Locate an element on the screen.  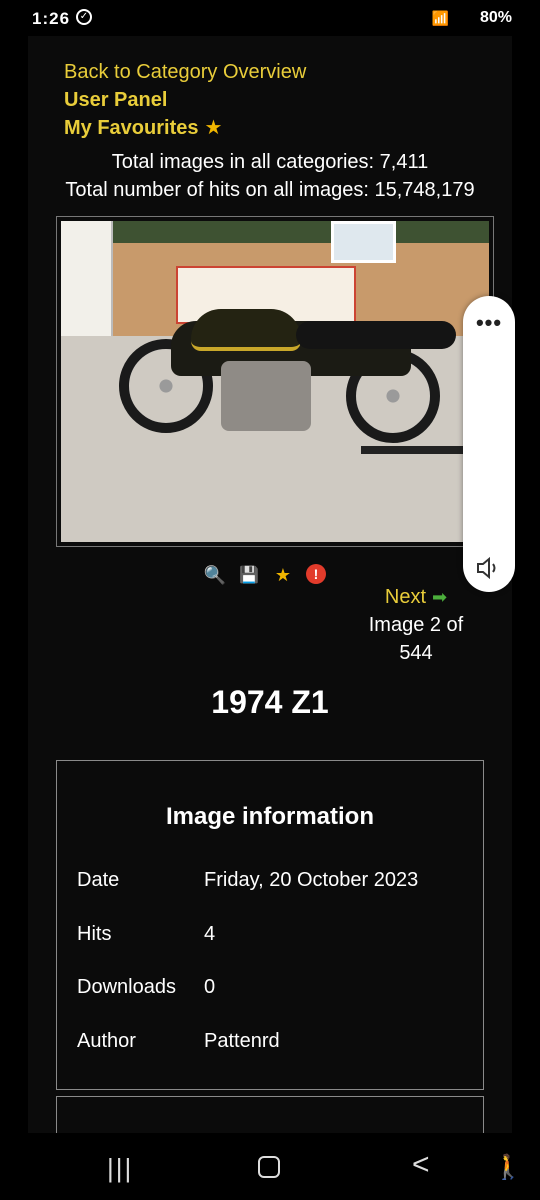
info-key: Date is located at coordinates (98, 880).